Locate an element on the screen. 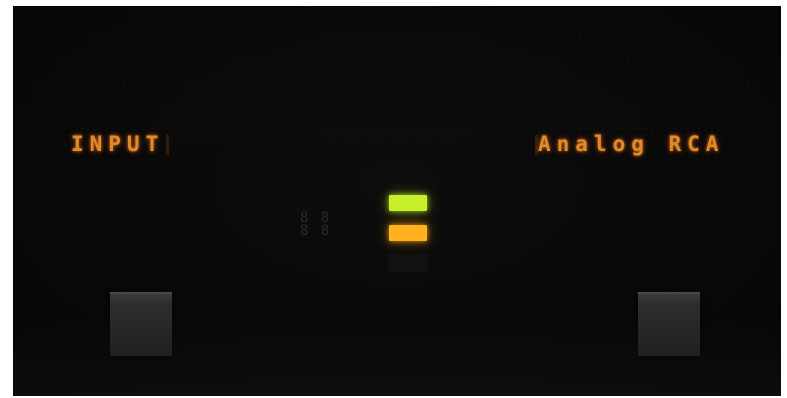  display-value-source: Analog RCA is located at coordinates (628, 144).